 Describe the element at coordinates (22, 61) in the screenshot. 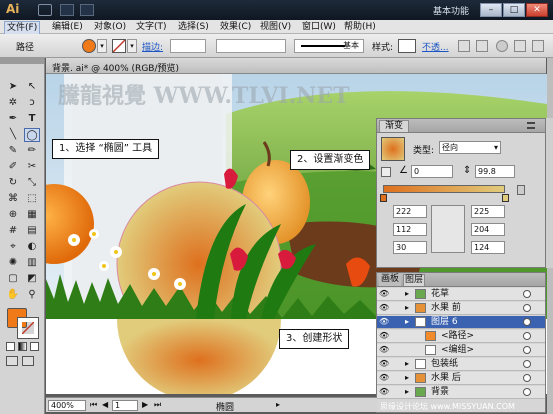

I see `tools-panel-grip` at that location.